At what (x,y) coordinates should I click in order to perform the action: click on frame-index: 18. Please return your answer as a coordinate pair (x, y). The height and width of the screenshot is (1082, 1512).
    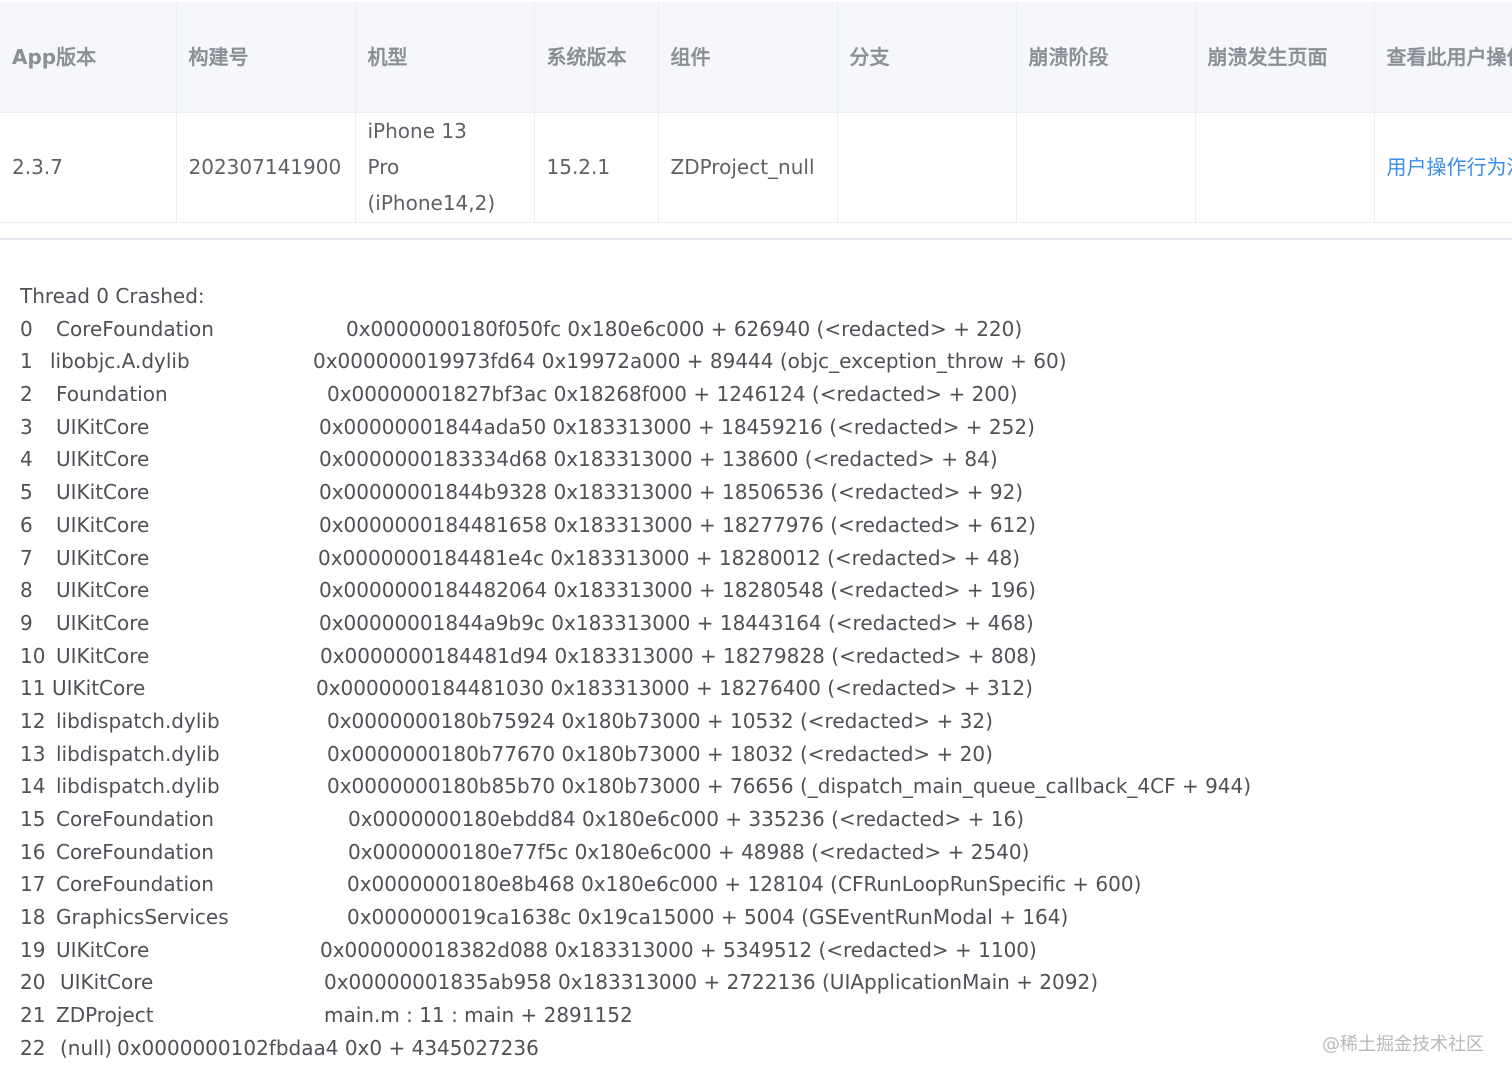
    Looking at the image, I should click on (33, 917).